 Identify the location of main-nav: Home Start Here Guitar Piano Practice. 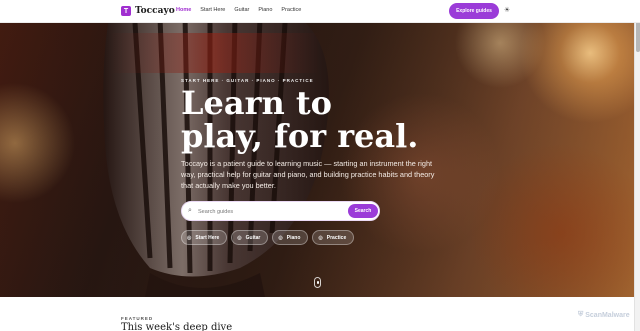
(238, 10).